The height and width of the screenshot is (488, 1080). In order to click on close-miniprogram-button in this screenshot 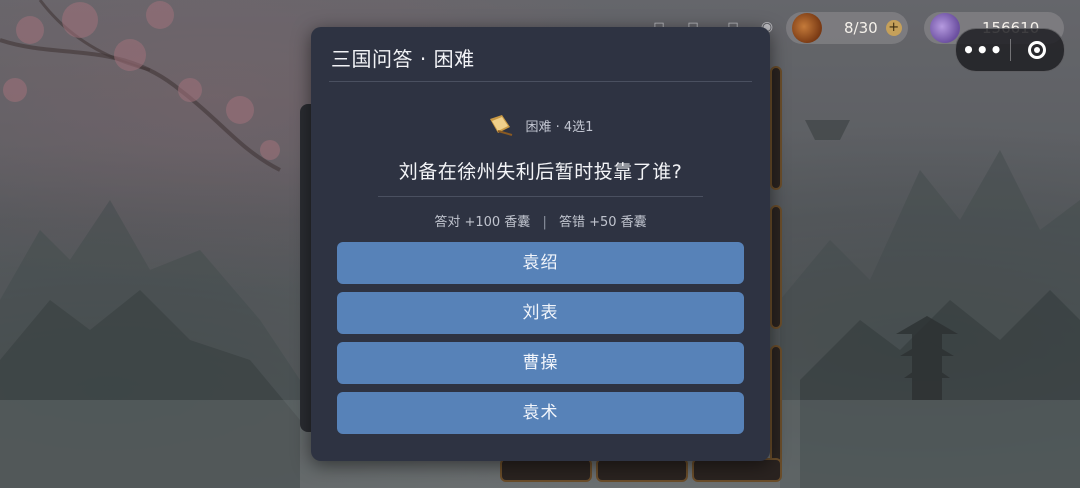, I will do `click(1037, 50)`.